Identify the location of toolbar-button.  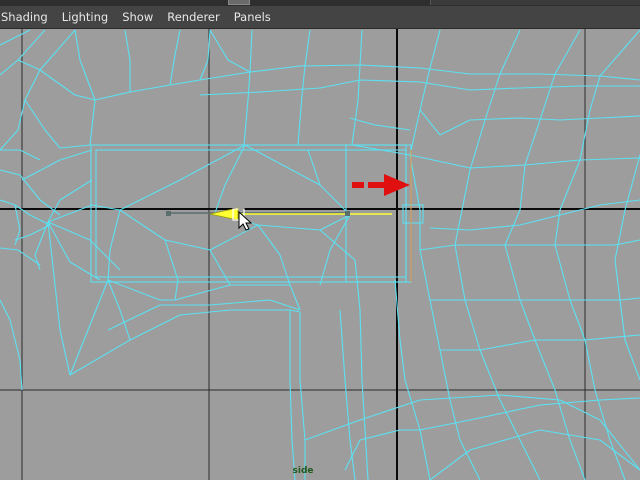
(239, 2).